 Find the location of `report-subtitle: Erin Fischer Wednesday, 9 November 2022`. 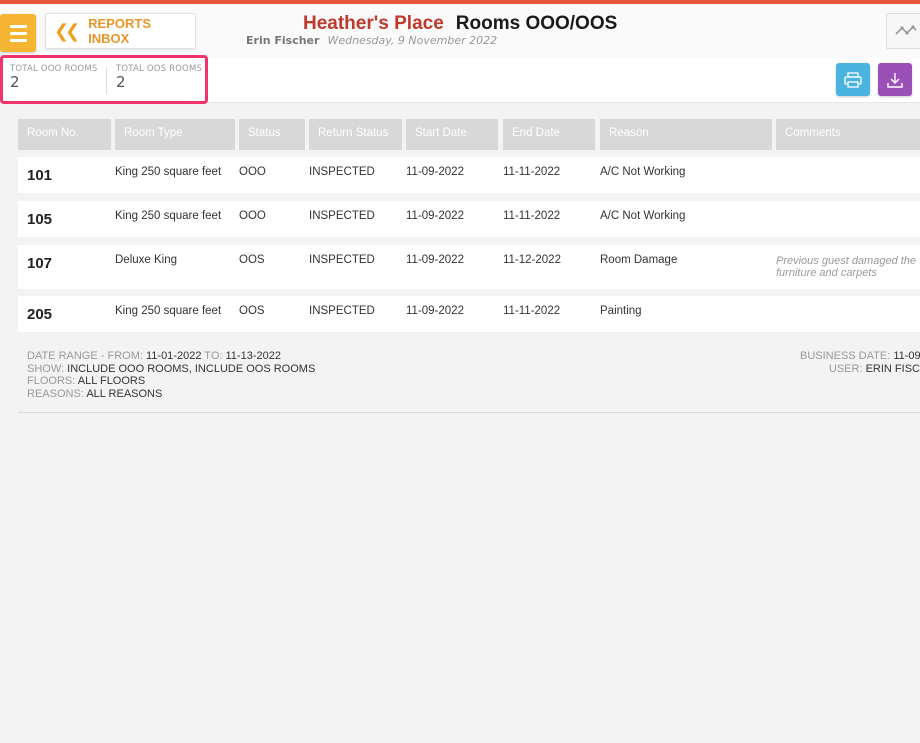

report-subtitle: Erin Fischer Wednesday, 9 November 2022 is located at coordinates (371, 40).